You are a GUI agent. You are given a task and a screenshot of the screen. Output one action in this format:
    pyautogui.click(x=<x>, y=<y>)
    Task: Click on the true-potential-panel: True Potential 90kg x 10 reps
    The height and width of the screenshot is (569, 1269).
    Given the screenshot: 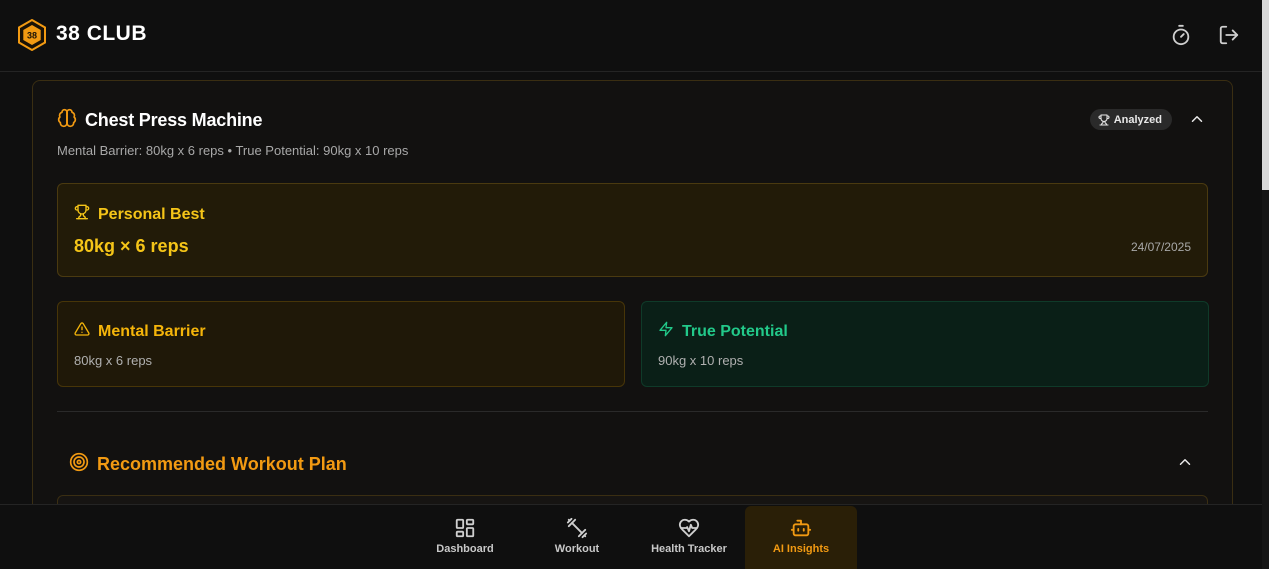 What is the action you would take?
    pyautogui.click(x=925, y=344)
    